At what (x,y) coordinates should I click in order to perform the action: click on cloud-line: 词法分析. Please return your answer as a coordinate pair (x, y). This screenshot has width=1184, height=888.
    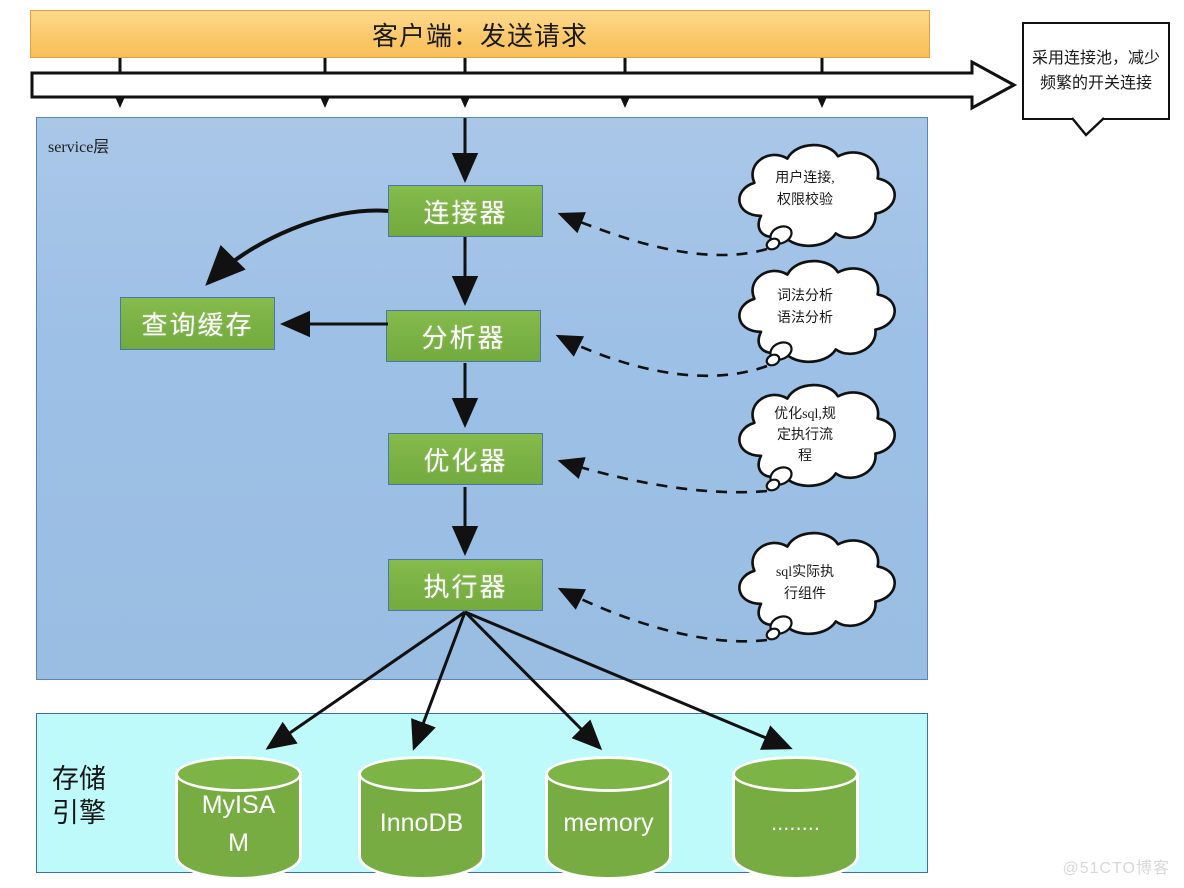
    Looking at the image, I should click on (805, 296).